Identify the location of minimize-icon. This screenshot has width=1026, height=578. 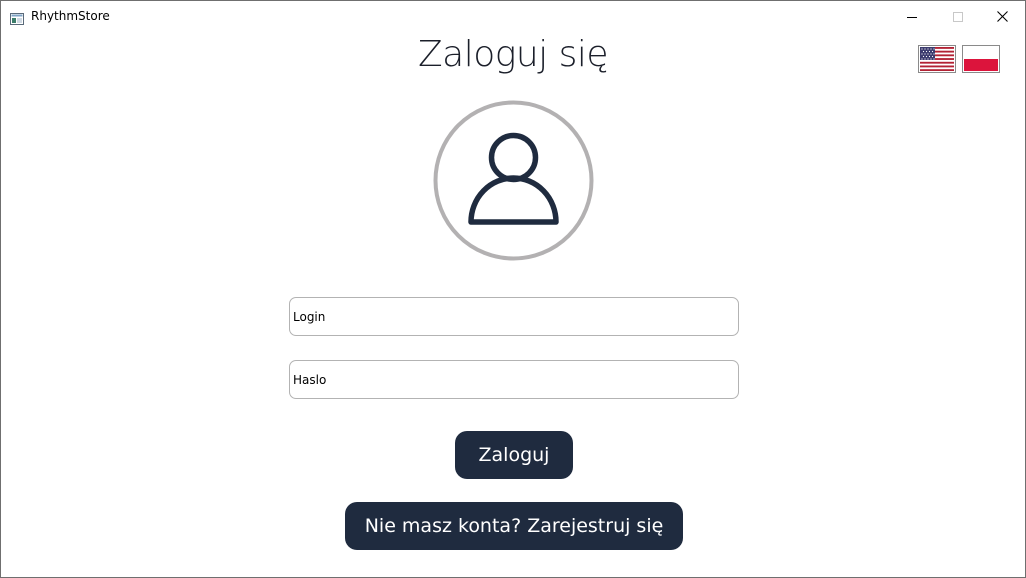
(912, 17).